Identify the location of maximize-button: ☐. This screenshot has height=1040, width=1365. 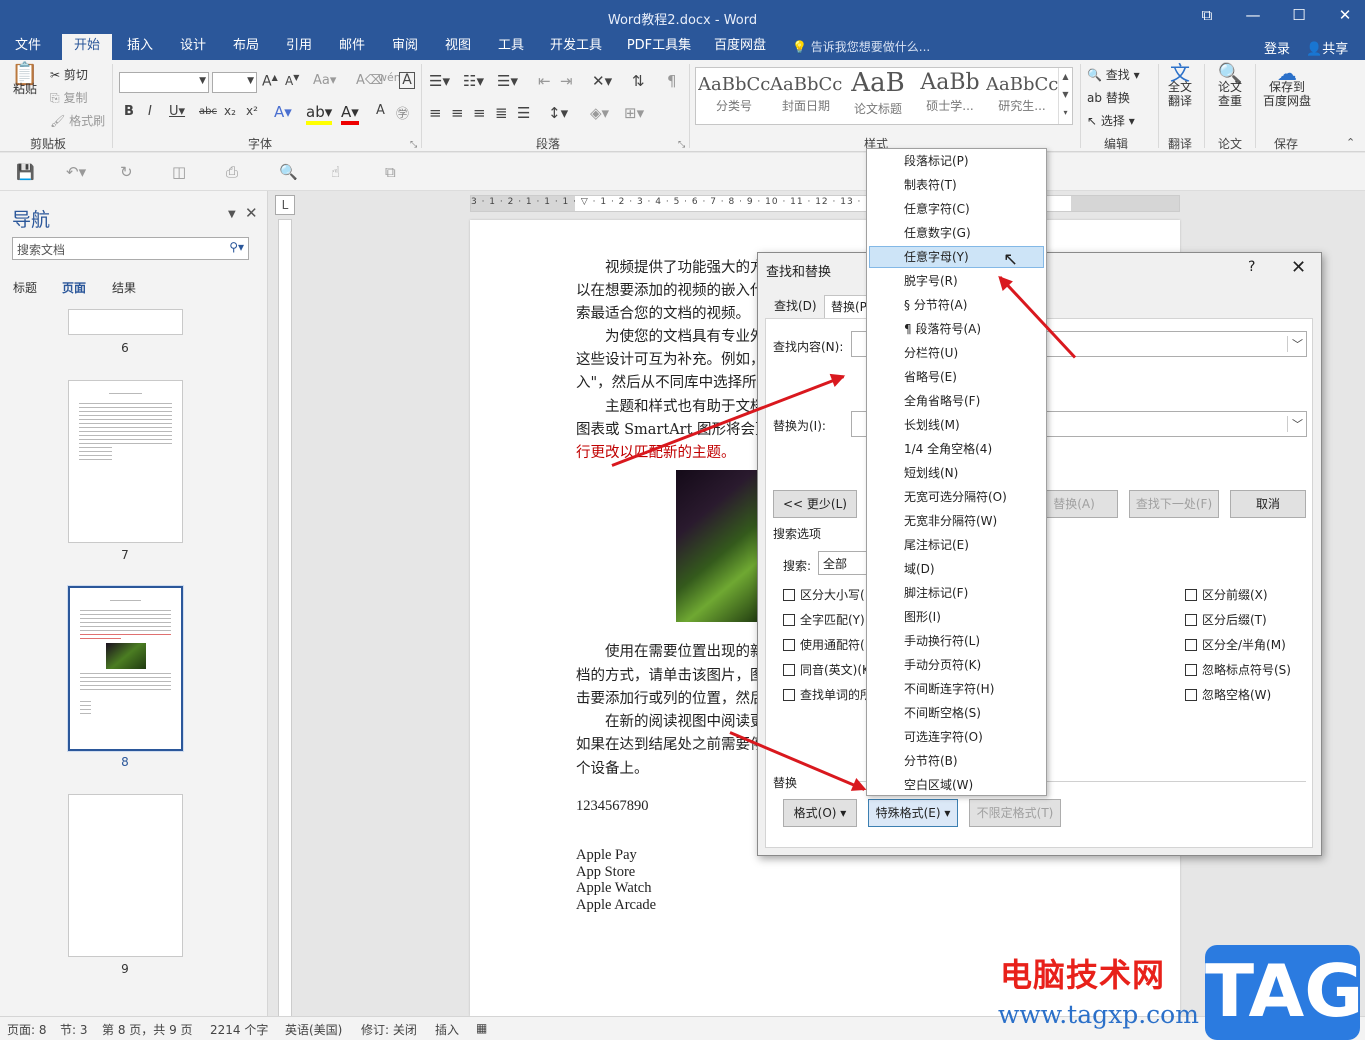
(1299, 15).